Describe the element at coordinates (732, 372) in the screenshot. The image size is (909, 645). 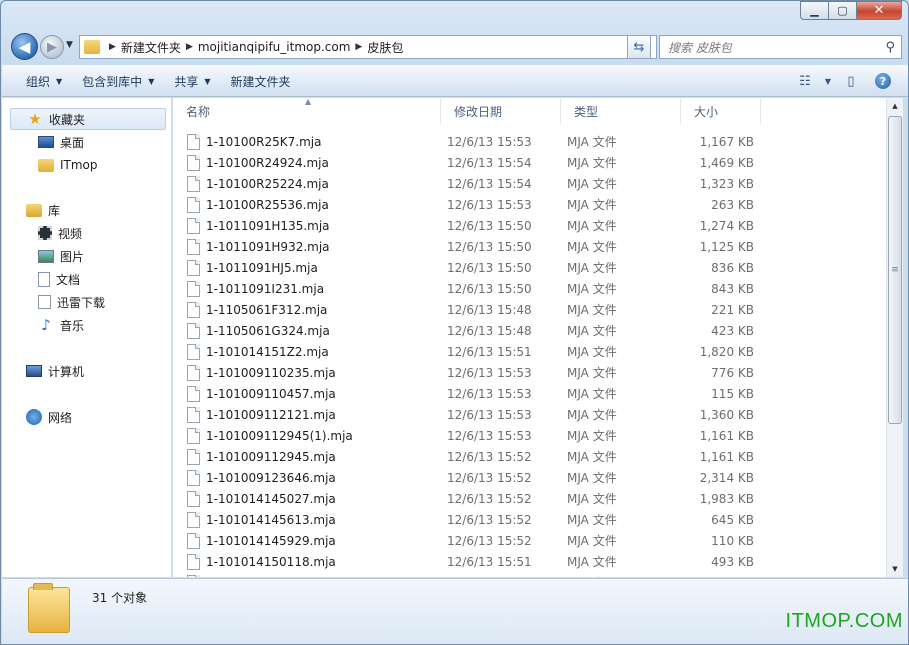
I see `file-size: 776 KB` at that location.